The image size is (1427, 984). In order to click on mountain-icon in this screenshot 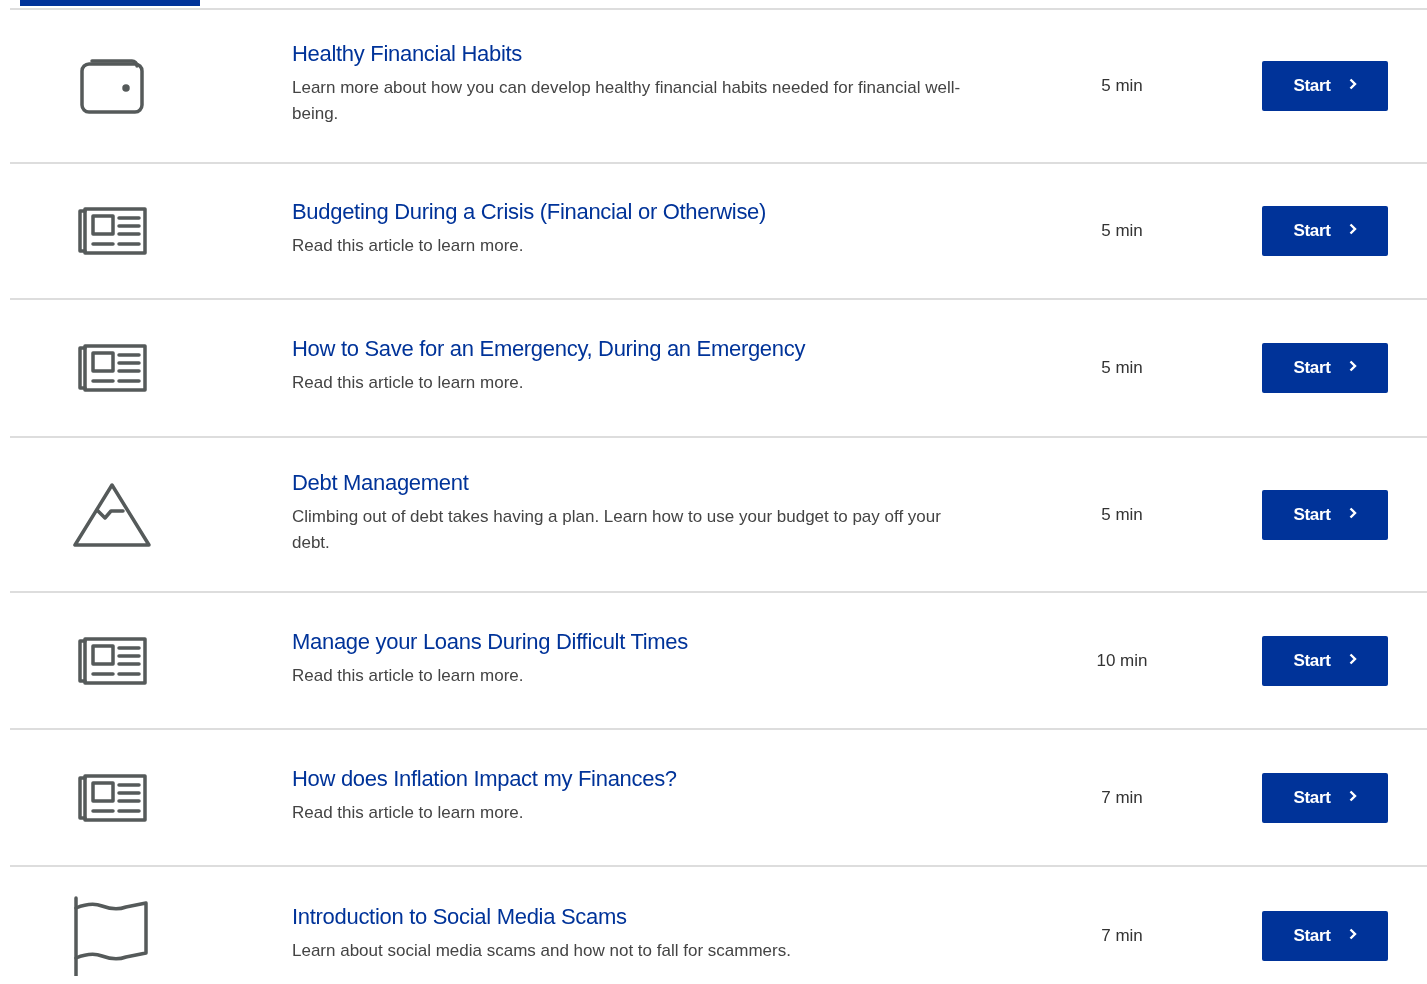, I will do `click(112, 514)`.